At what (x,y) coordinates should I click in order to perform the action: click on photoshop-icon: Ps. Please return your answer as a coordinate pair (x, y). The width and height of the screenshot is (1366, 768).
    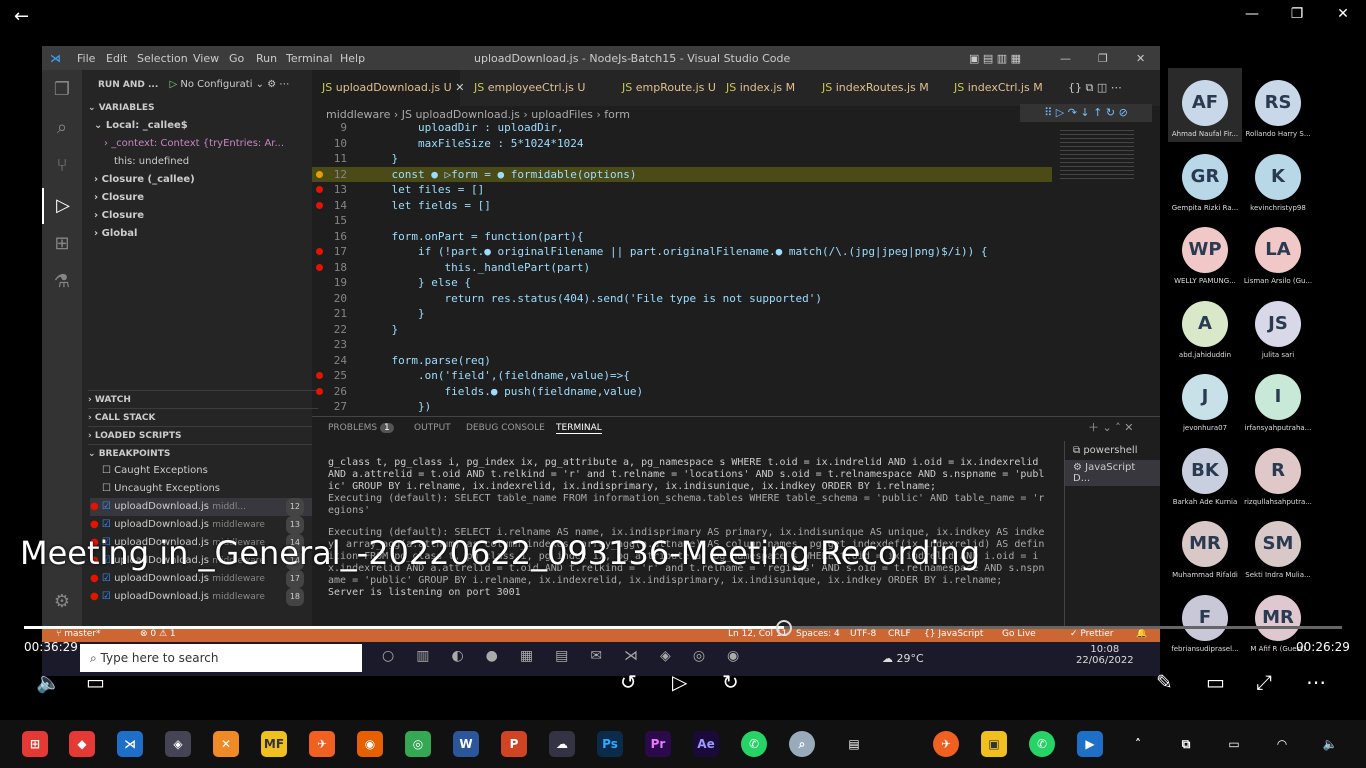
    Looking at the image, I should click on (610, 744).